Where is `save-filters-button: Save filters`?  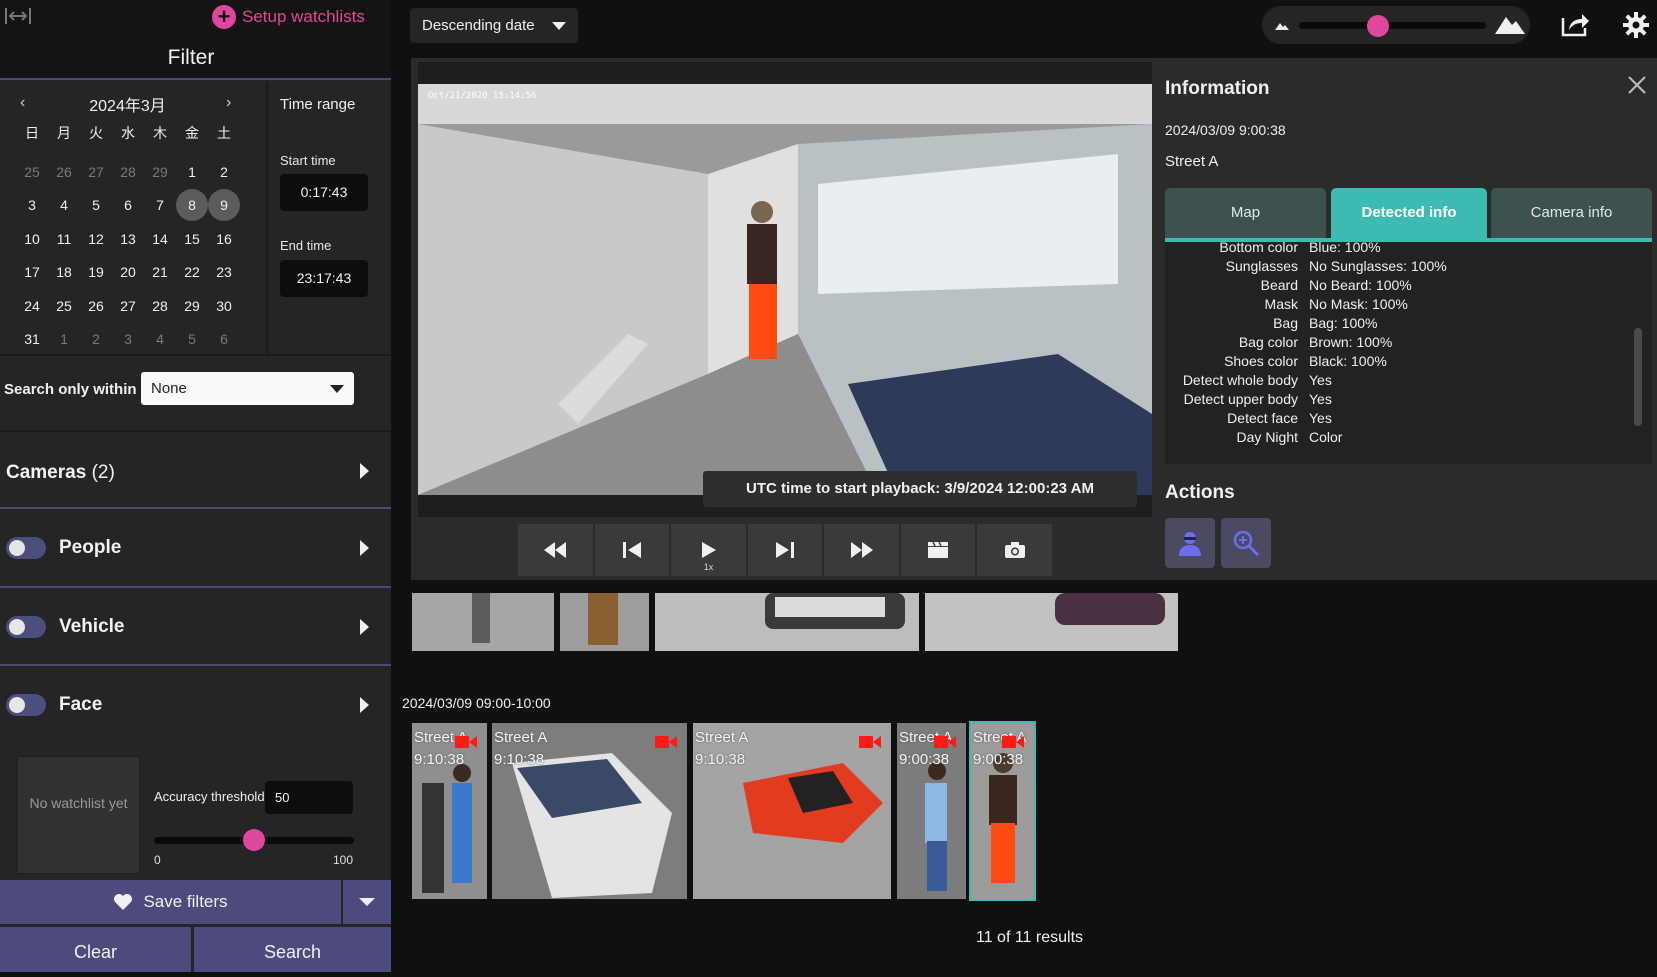
save-filters-button: Save filters is located at coordinates (170, 902).